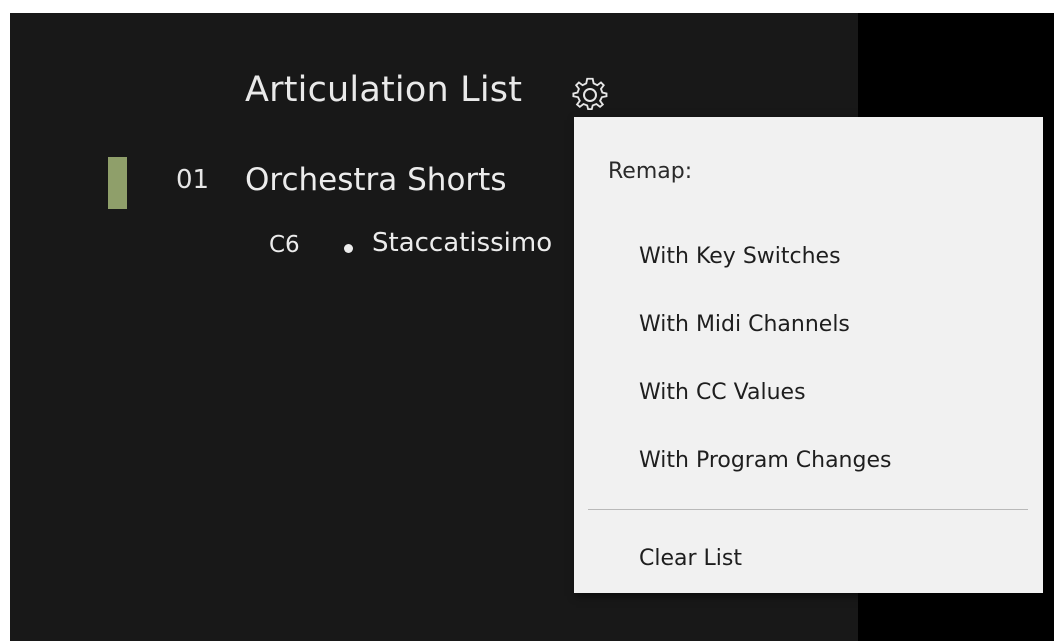 Image resolution: width=1054 pixels, height=641 pixels. Describe the element at coordinates (808, 557) in the screenshot. I see `menu-item-clear-list: Clear List` at that location.